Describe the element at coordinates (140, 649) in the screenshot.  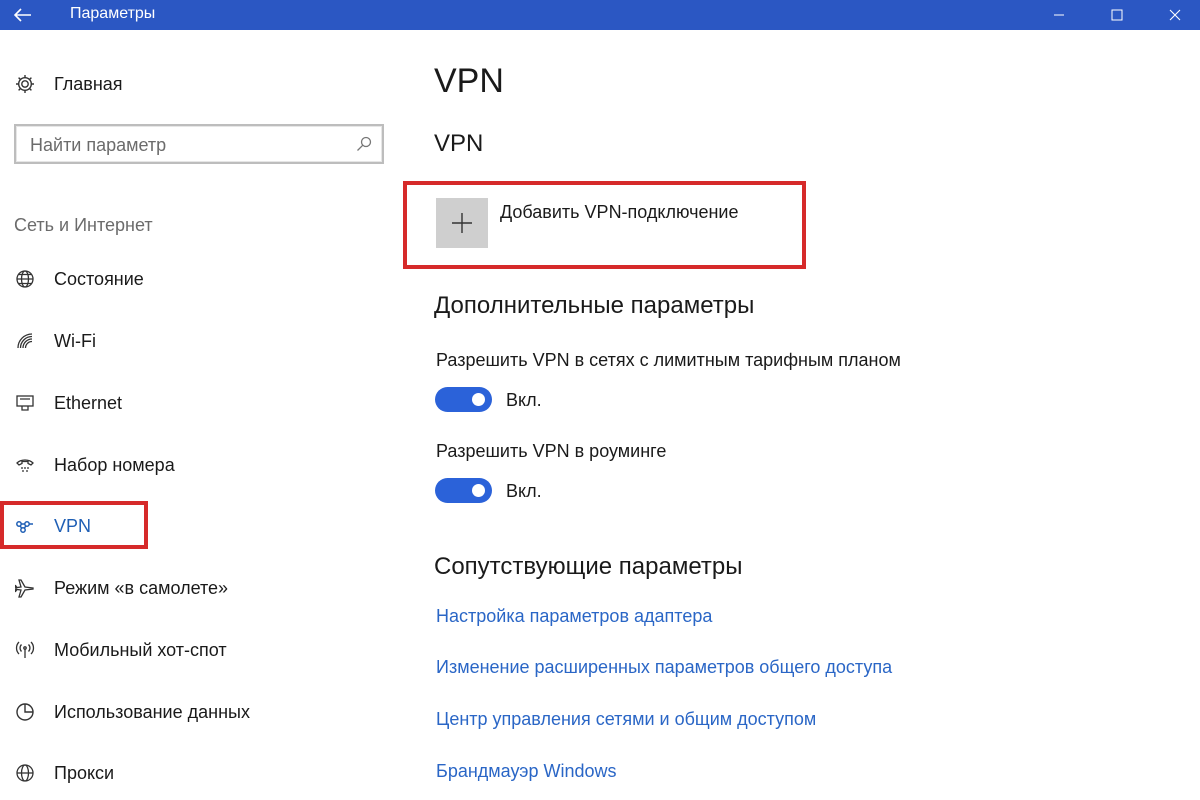
I see `sidebar-item-label: Мобильный хот-спот` at that location.